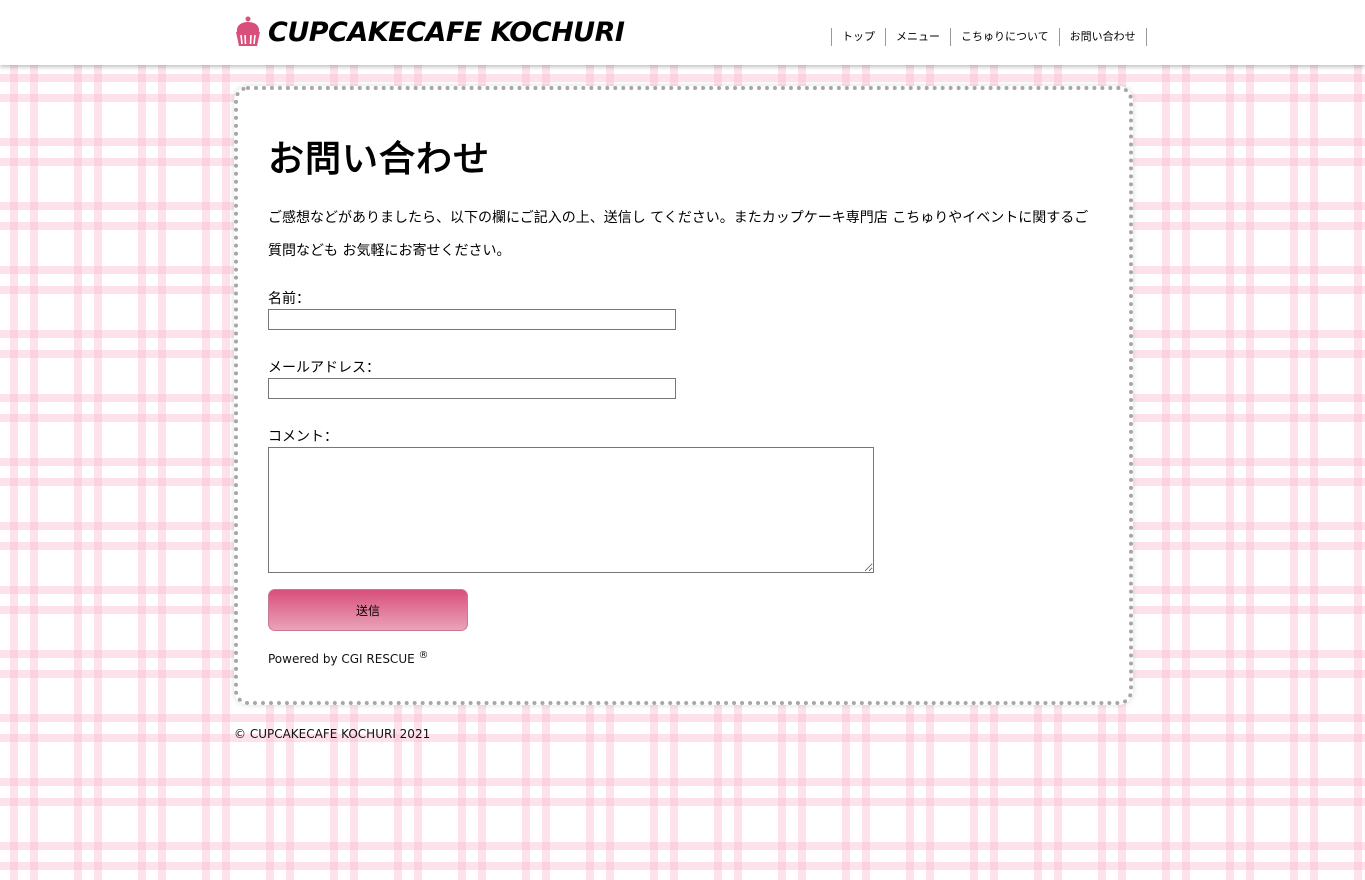 This screenshot has height=880, width=1365. What do you see at coordinates (341, 659) in the screenshot?
I see `powered-by-text: Powered by CGI RESCUE` at bounding box center [341, 659].